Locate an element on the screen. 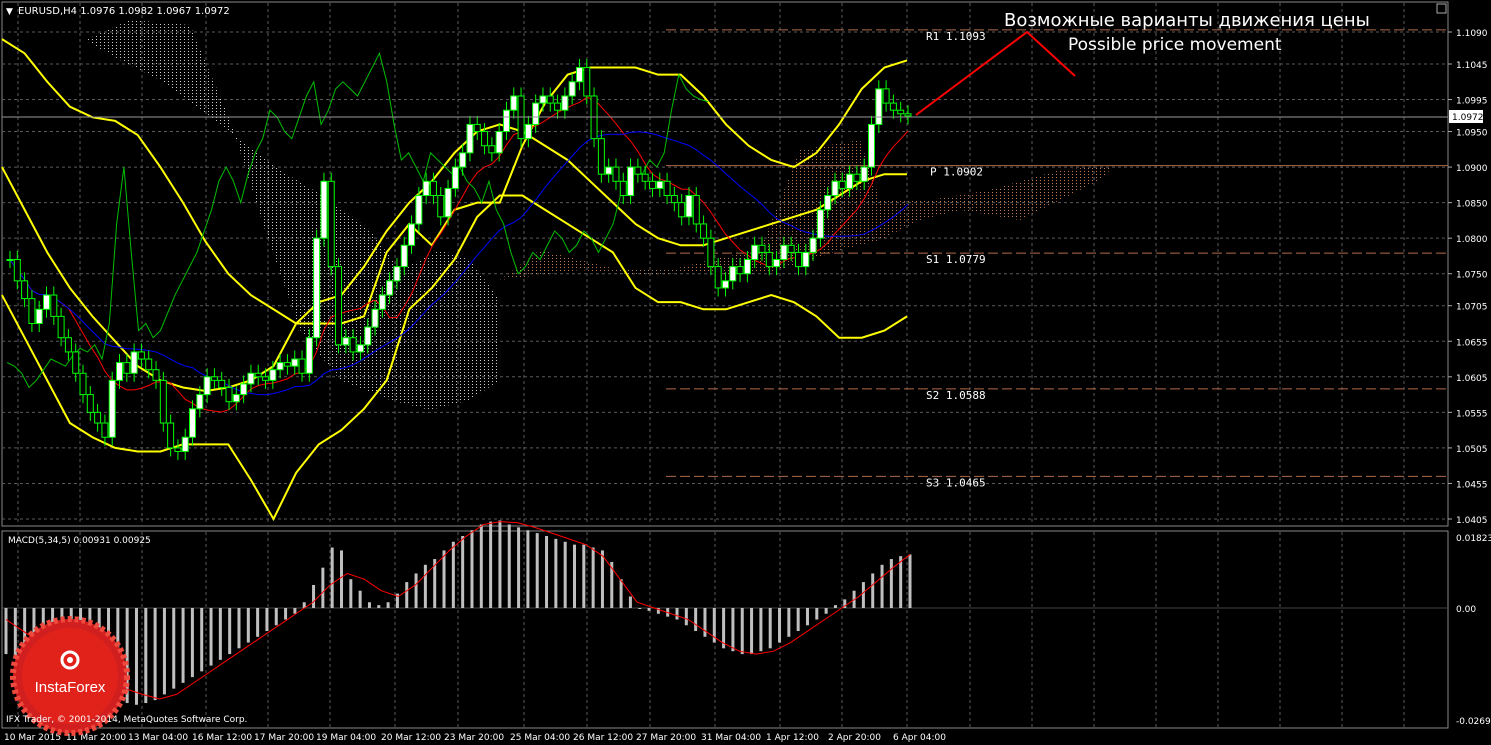 This screenshot has height=745, width=1491. time-tick-label: 6 Apr 04:00 is located at coordinates (919, 738).